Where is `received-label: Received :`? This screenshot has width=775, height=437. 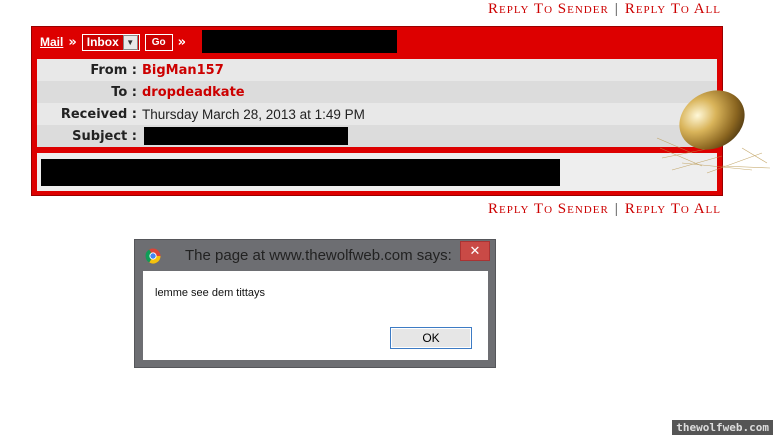
received-label: Received : is located at coordinates (98, 114).